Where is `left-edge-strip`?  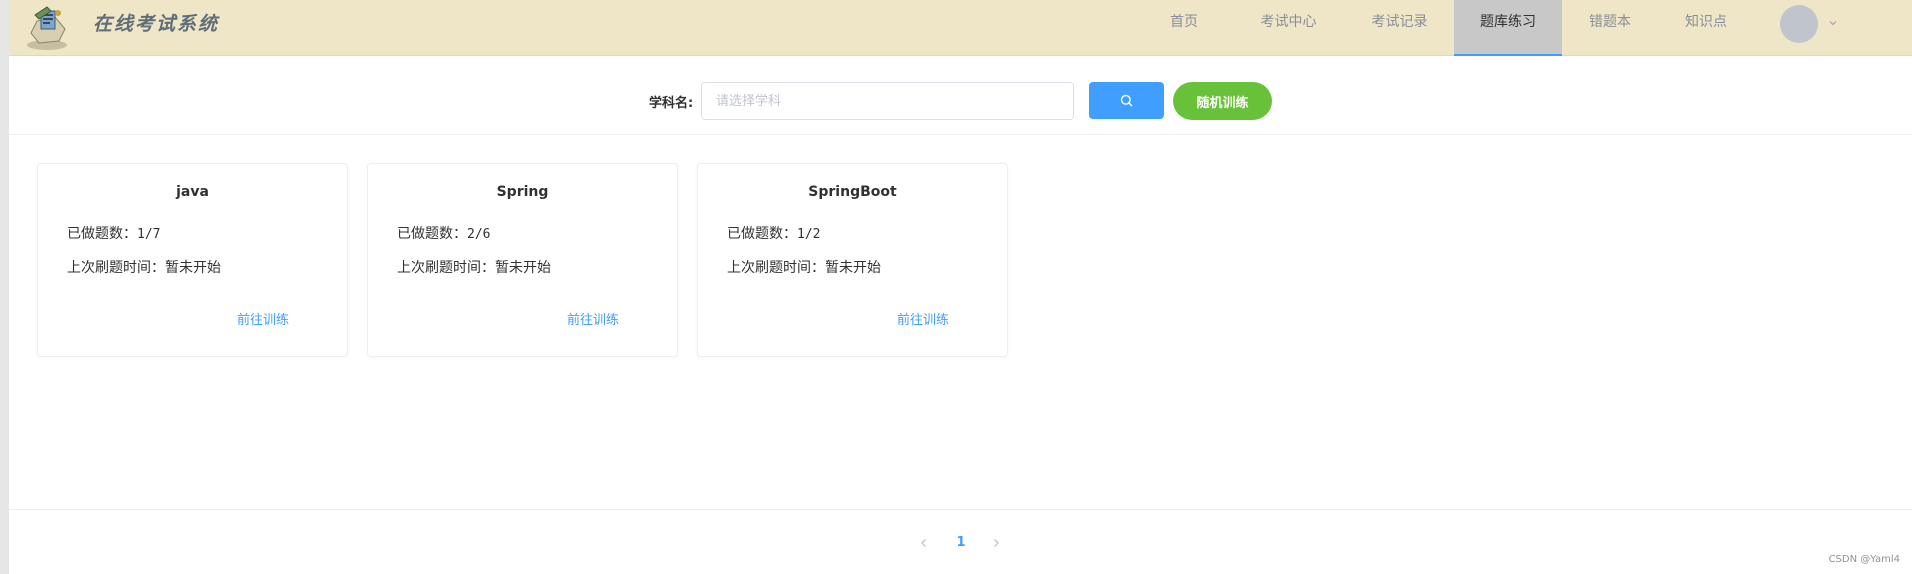
left-edge-strip is located at coordinates (4, 287).